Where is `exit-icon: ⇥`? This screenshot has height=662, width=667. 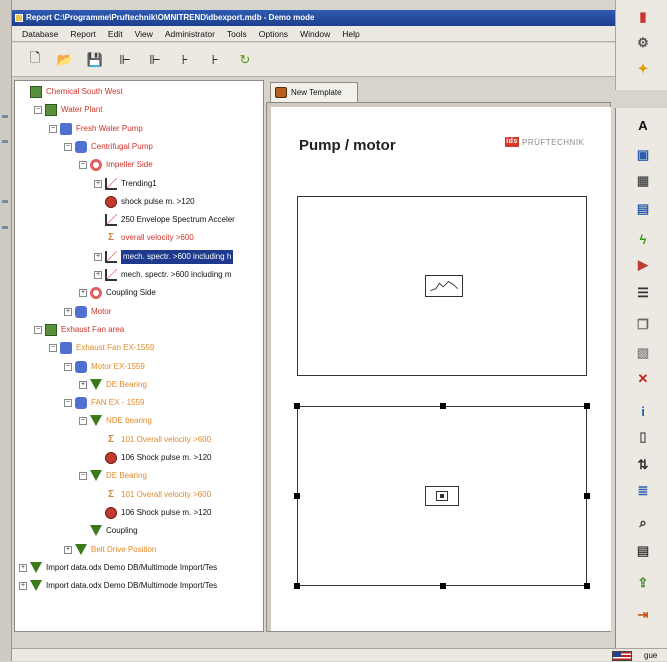
exit-icon: ⇥ is located at coordinates (643, 615).